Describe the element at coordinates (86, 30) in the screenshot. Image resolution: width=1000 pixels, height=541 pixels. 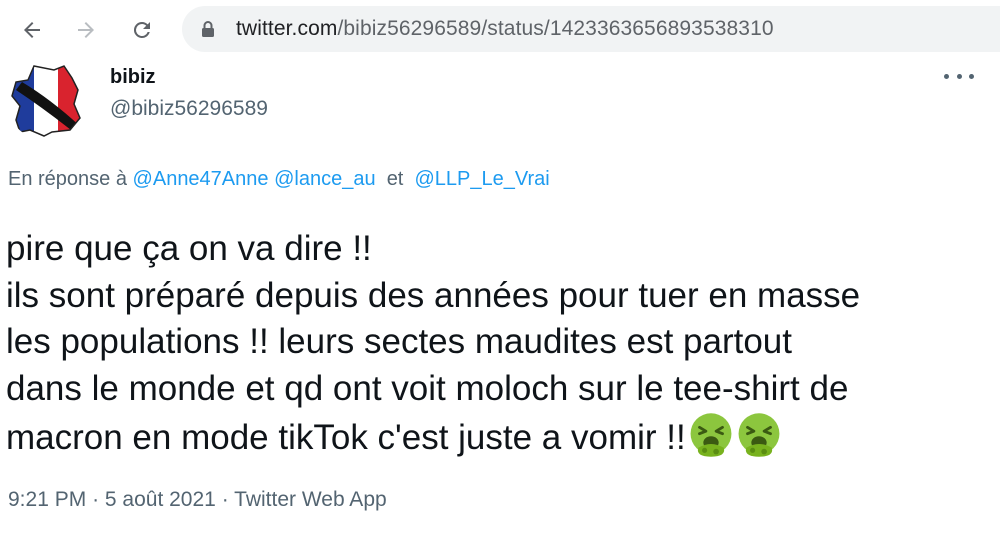
I see `forward-arrow-icon` at that location.